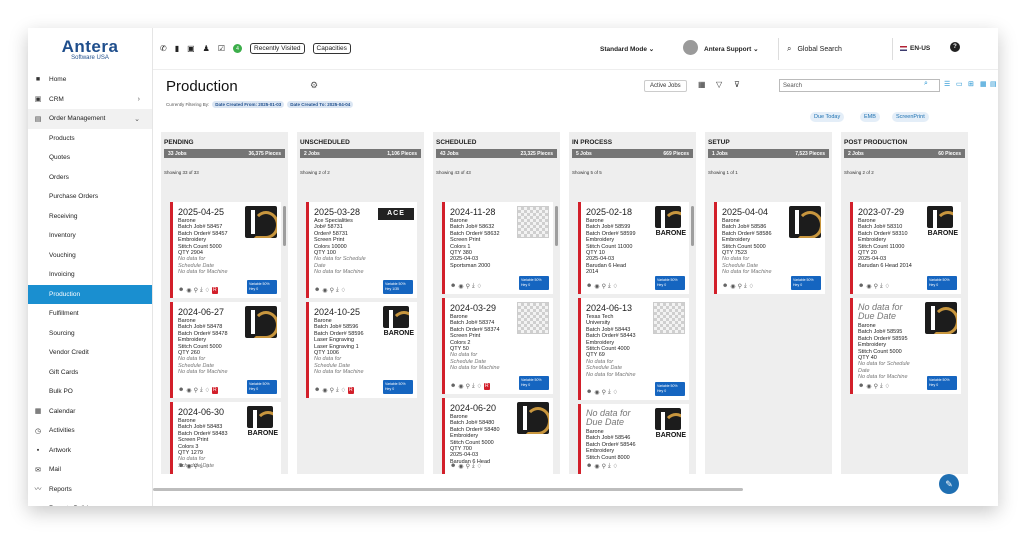  Describe the element at coordinates (191, 48) in the screenshot. I see `briefcase-icon: ▣` at that location.